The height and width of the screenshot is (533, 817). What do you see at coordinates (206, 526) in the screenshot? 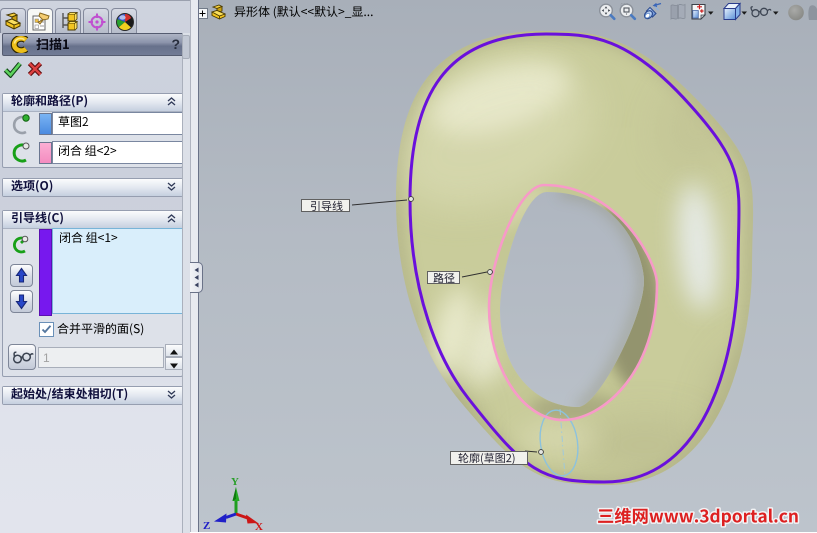
I see `svg-text: Z` at bounding box center [206, 526].